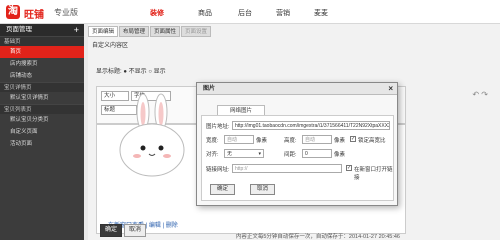  Describe the element at coordinates (245, 13) in the screenshot. I see `nav-backend: 后台` at that location.